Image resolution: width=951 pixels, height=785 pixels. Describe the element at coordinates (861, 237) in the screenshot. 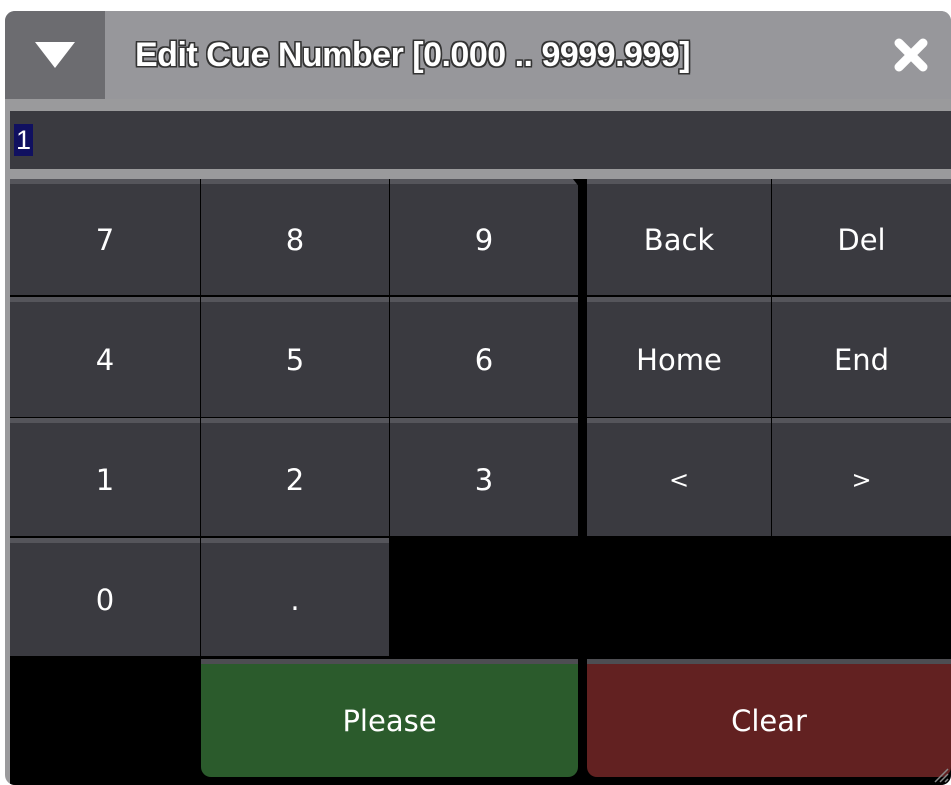

I see `key-del: Del` at that location.